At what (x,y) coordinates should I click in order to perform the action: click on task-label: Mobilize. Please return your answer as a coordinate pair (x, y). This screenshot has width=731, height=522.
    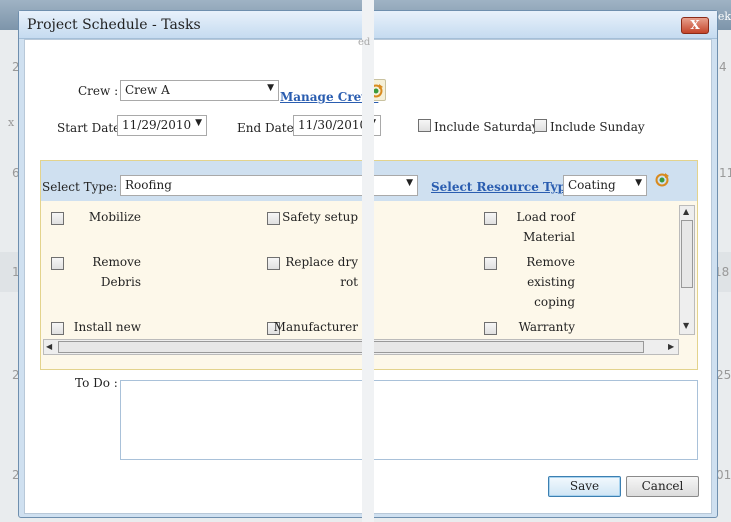
    Looking at the image, I should click on (96, 217).